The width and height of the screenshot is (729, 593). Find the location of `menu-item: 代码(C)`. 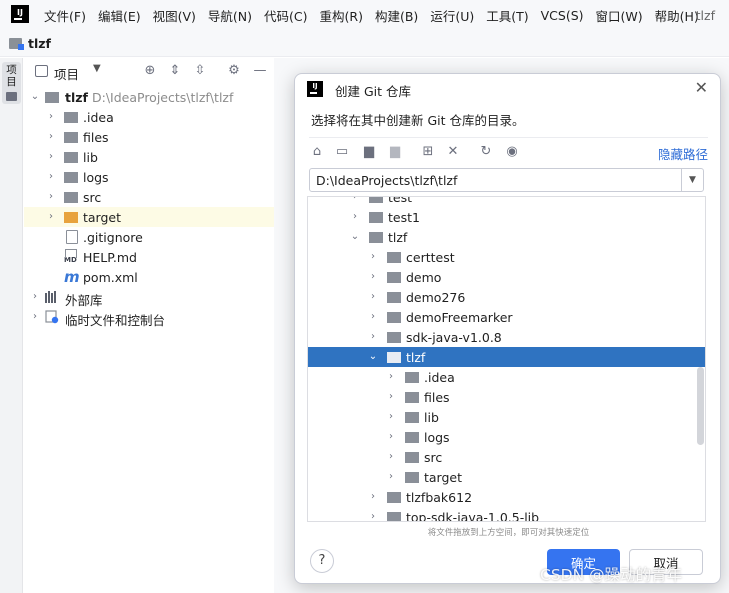

menu-item: 代码(C) is located at coordinates (285, 15).